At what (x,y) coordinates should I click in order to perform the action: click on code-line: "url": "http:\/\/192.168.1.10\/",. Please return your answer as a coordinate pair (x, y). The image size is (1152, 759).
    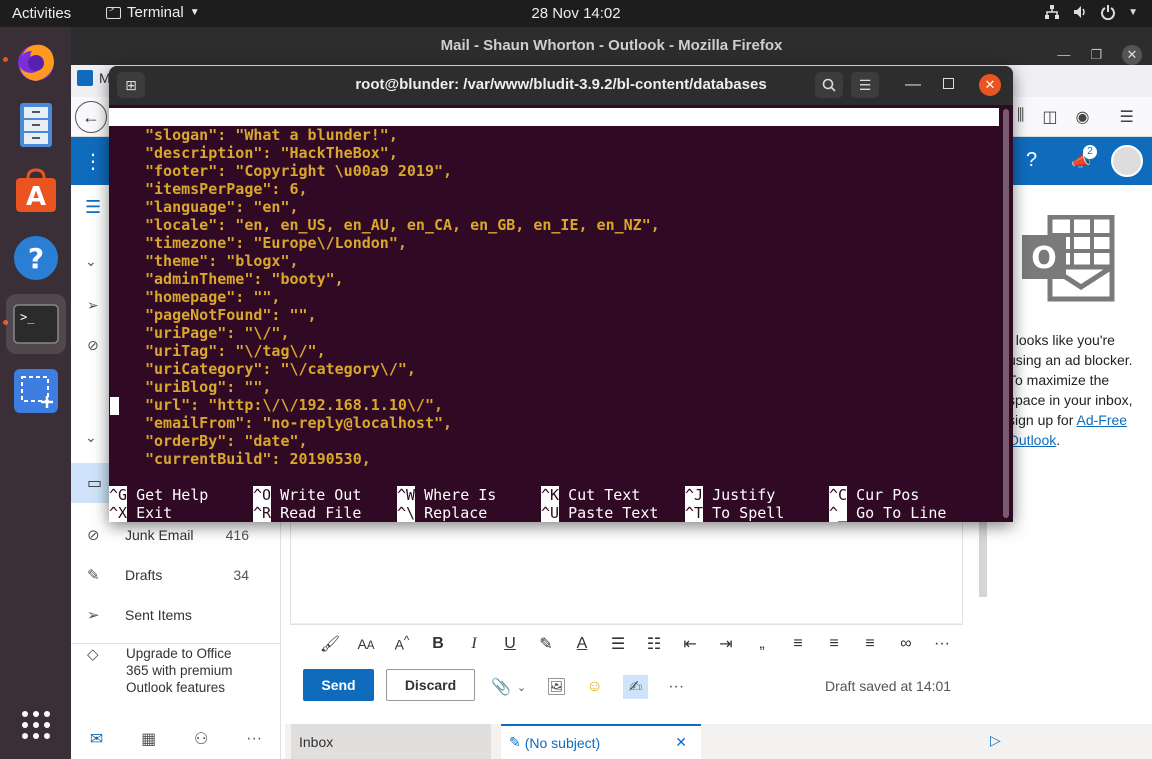
    Looking at the image, I should click on (294, 405).